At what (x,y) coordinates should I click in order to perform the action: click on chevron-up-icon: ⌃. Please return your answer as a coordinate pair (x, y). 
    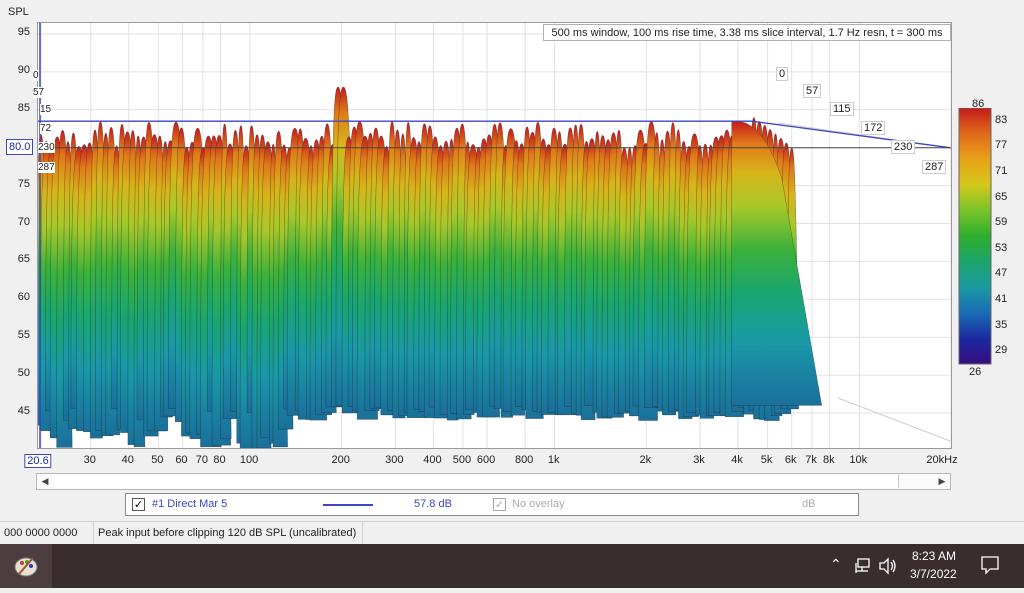
    Looking at the image, I should click on (836, 564).